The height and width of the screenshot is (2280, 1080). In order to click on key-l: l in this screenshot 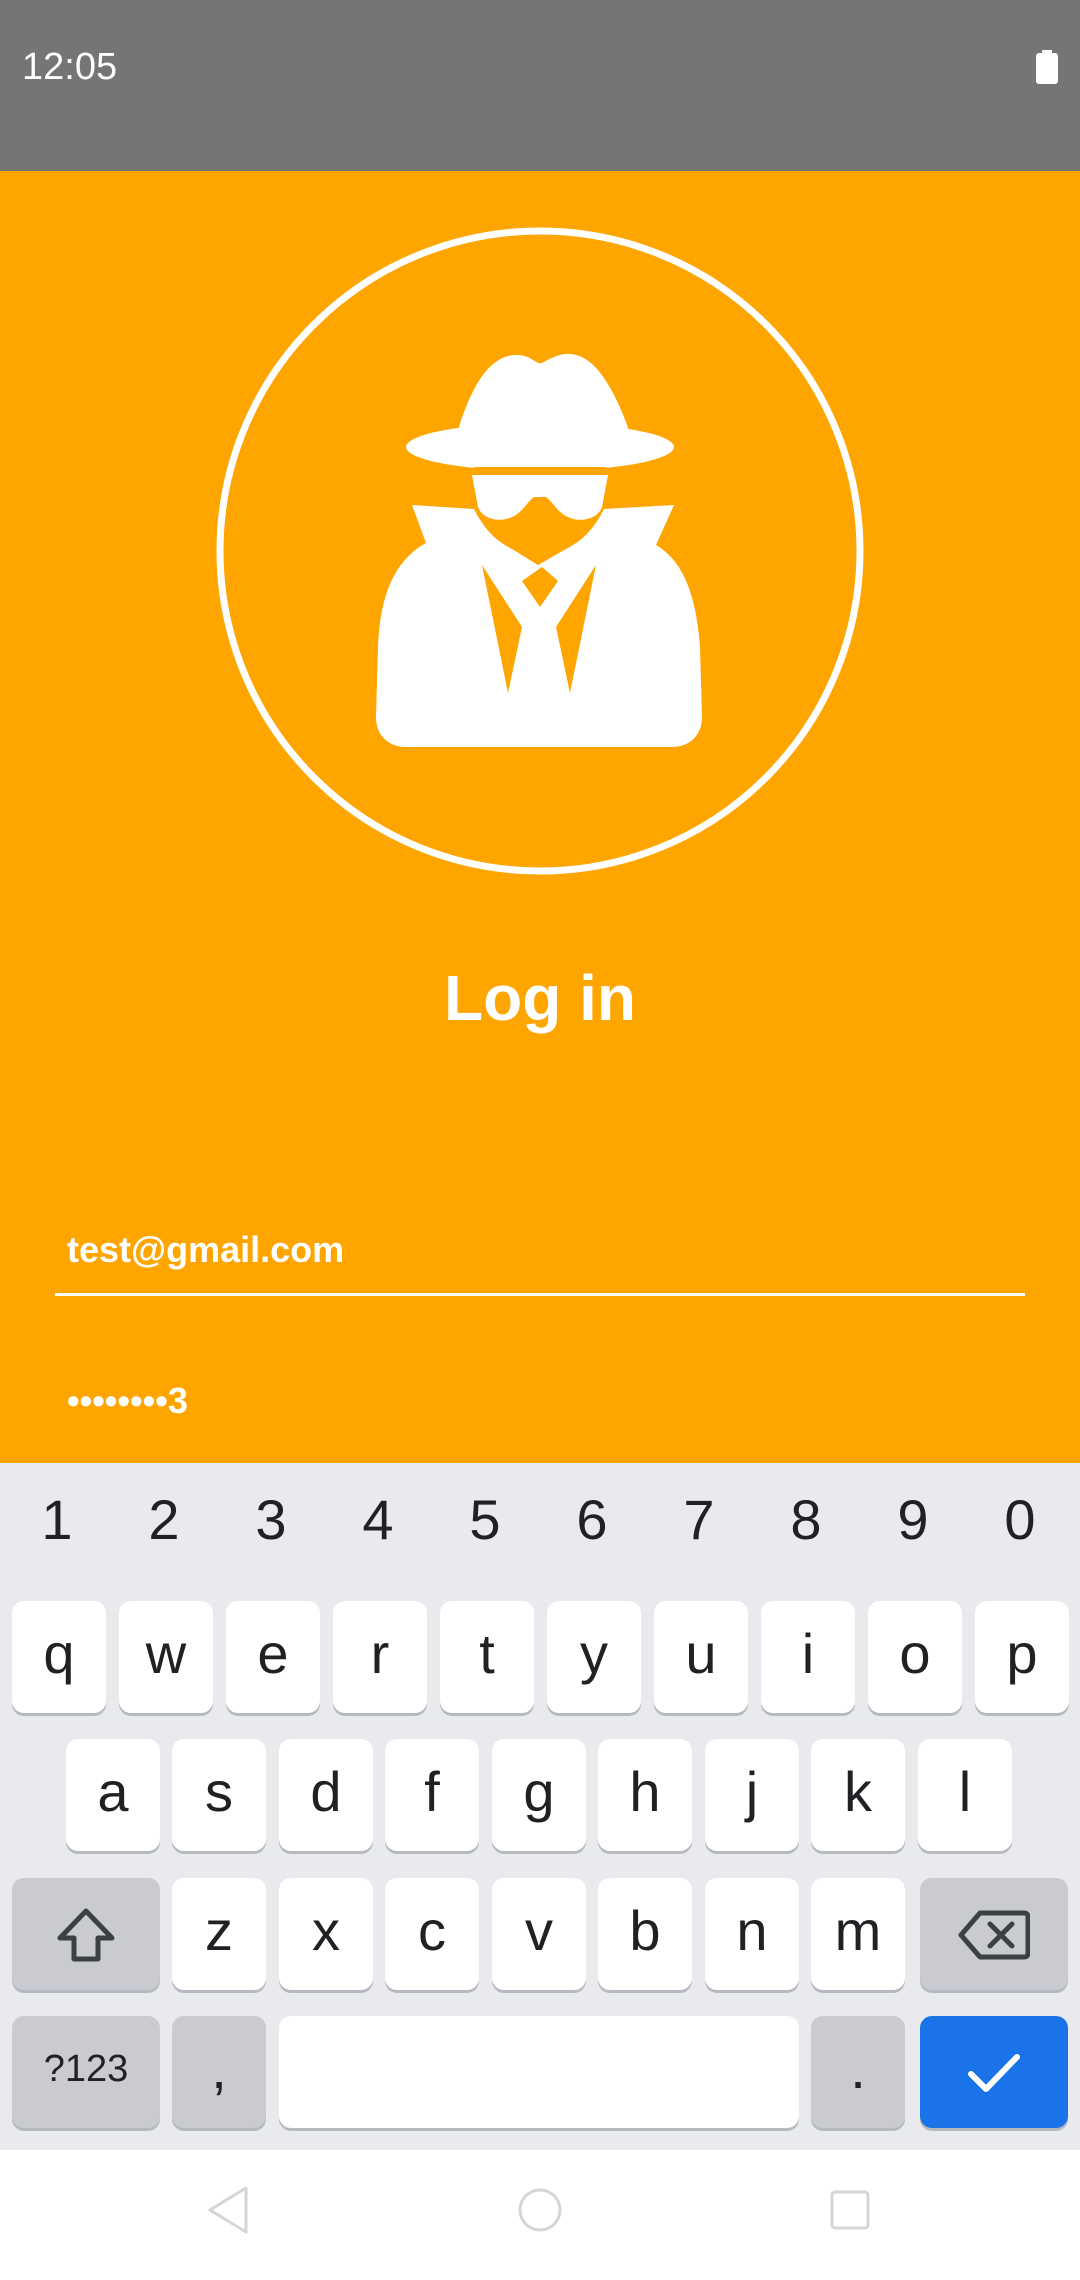, I will do `click(965, 1795)`.